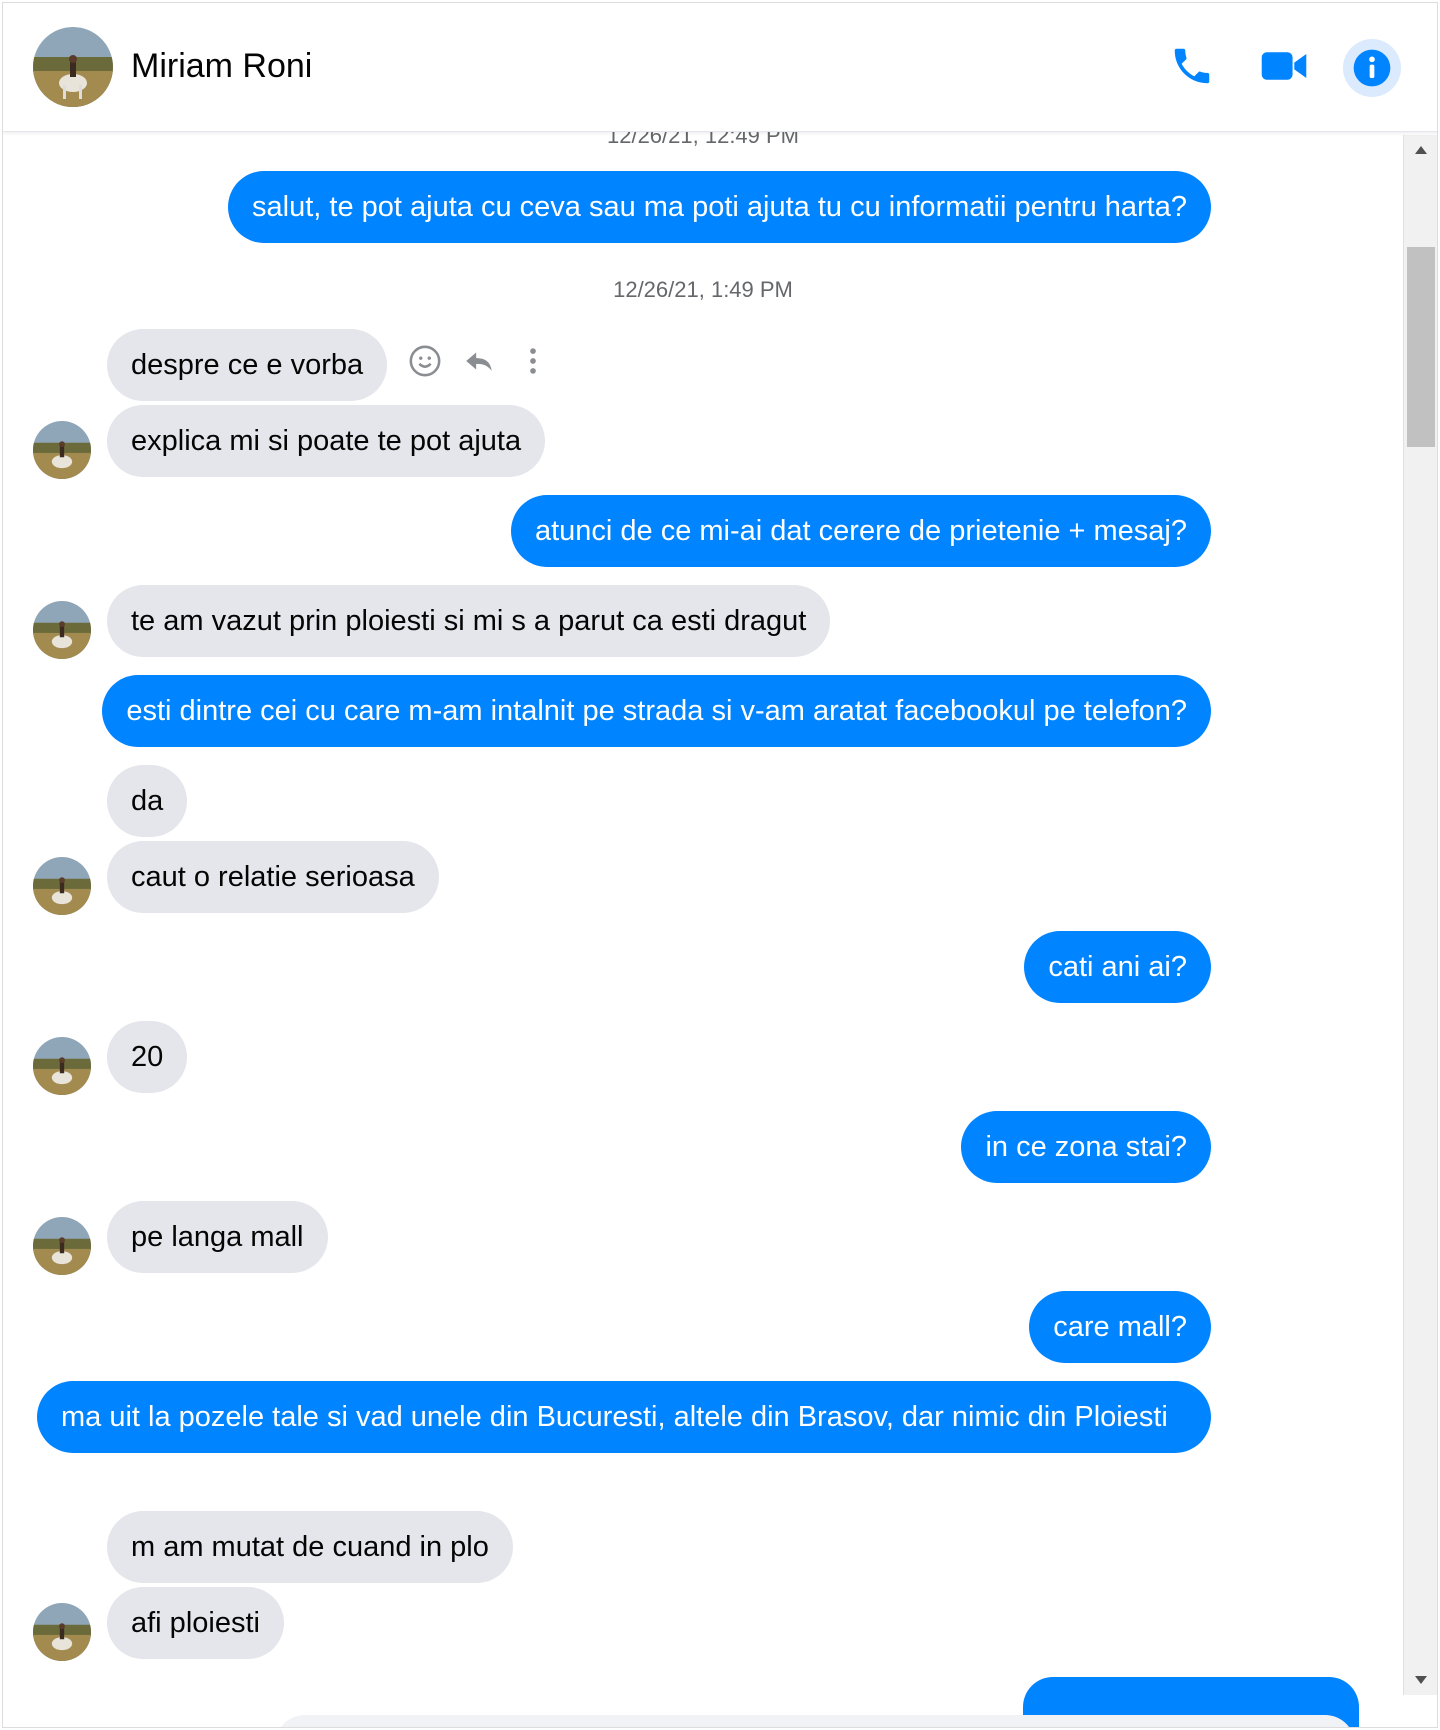 Image resolution: width=1440 pixels, height=1730 pixels. I want to click on scrollbar, so click(1420, 915).